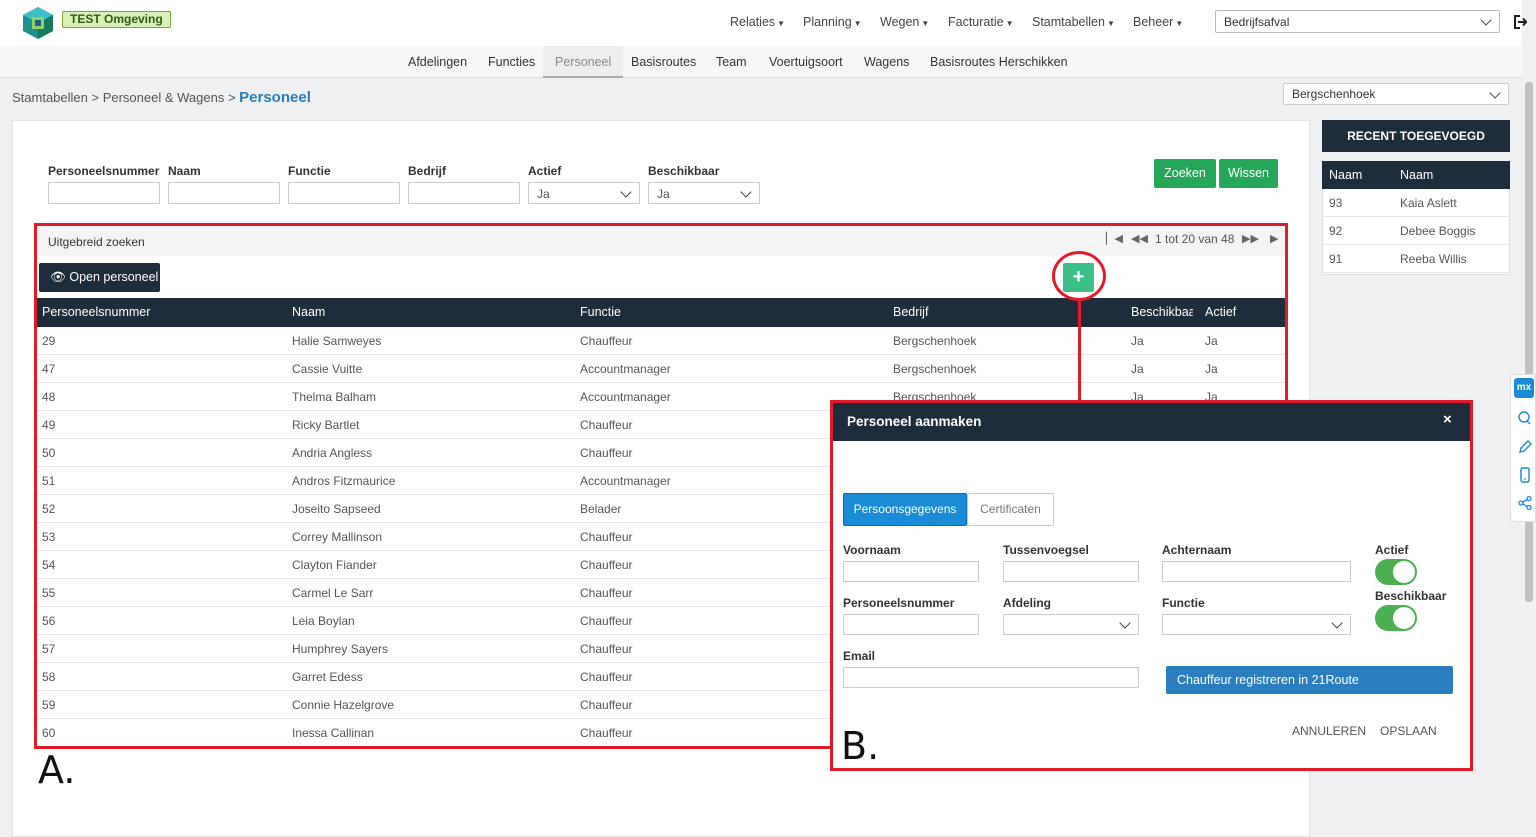 This screenshot has width=1536, height=837. I want to click on search-button: Zoeken, so click(1185, 173).